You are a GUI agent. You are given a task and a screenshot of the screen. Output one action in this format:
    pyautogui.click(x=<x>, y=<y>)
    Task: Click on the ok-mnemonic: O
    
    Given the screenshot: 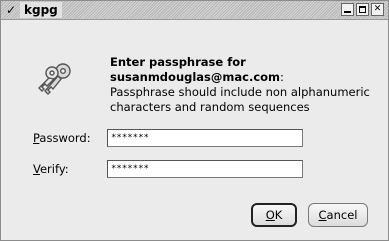 What is the action you would take?
    pyautogui.click(x=270, y=215)
    